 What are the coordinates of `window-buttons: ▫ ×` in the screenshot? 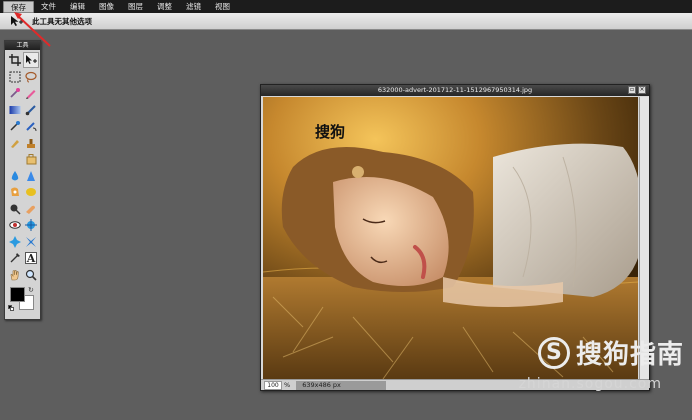 It's located at (637, 90).